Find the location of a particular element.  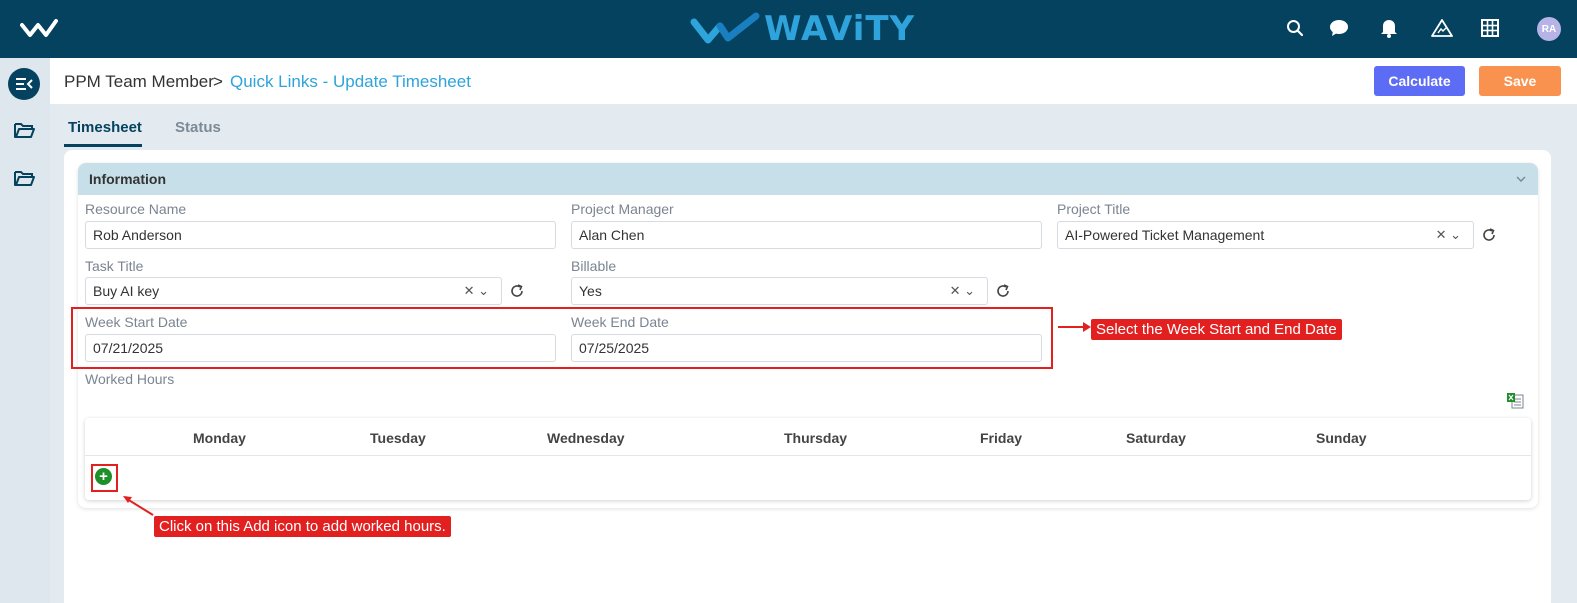

calculate-button: Calculate is located at coordinates (1419, 81).